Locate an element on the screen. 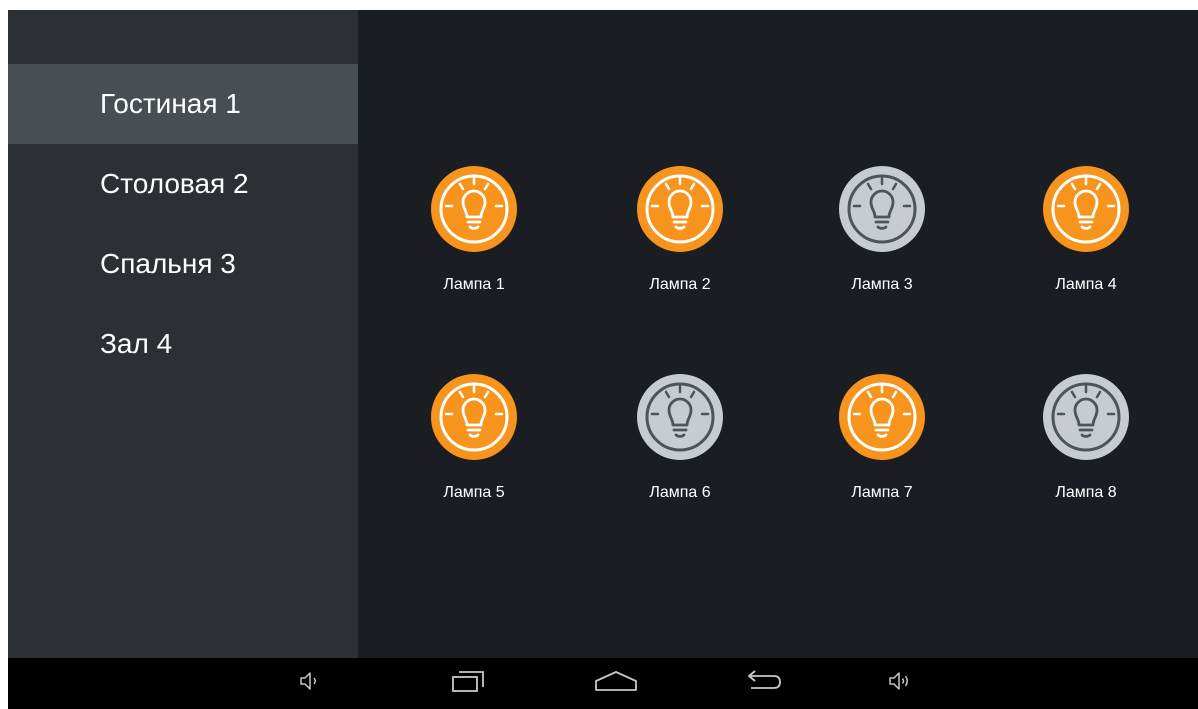  lamp-label: Лампа 4 is located at coordinates (1086, 284).